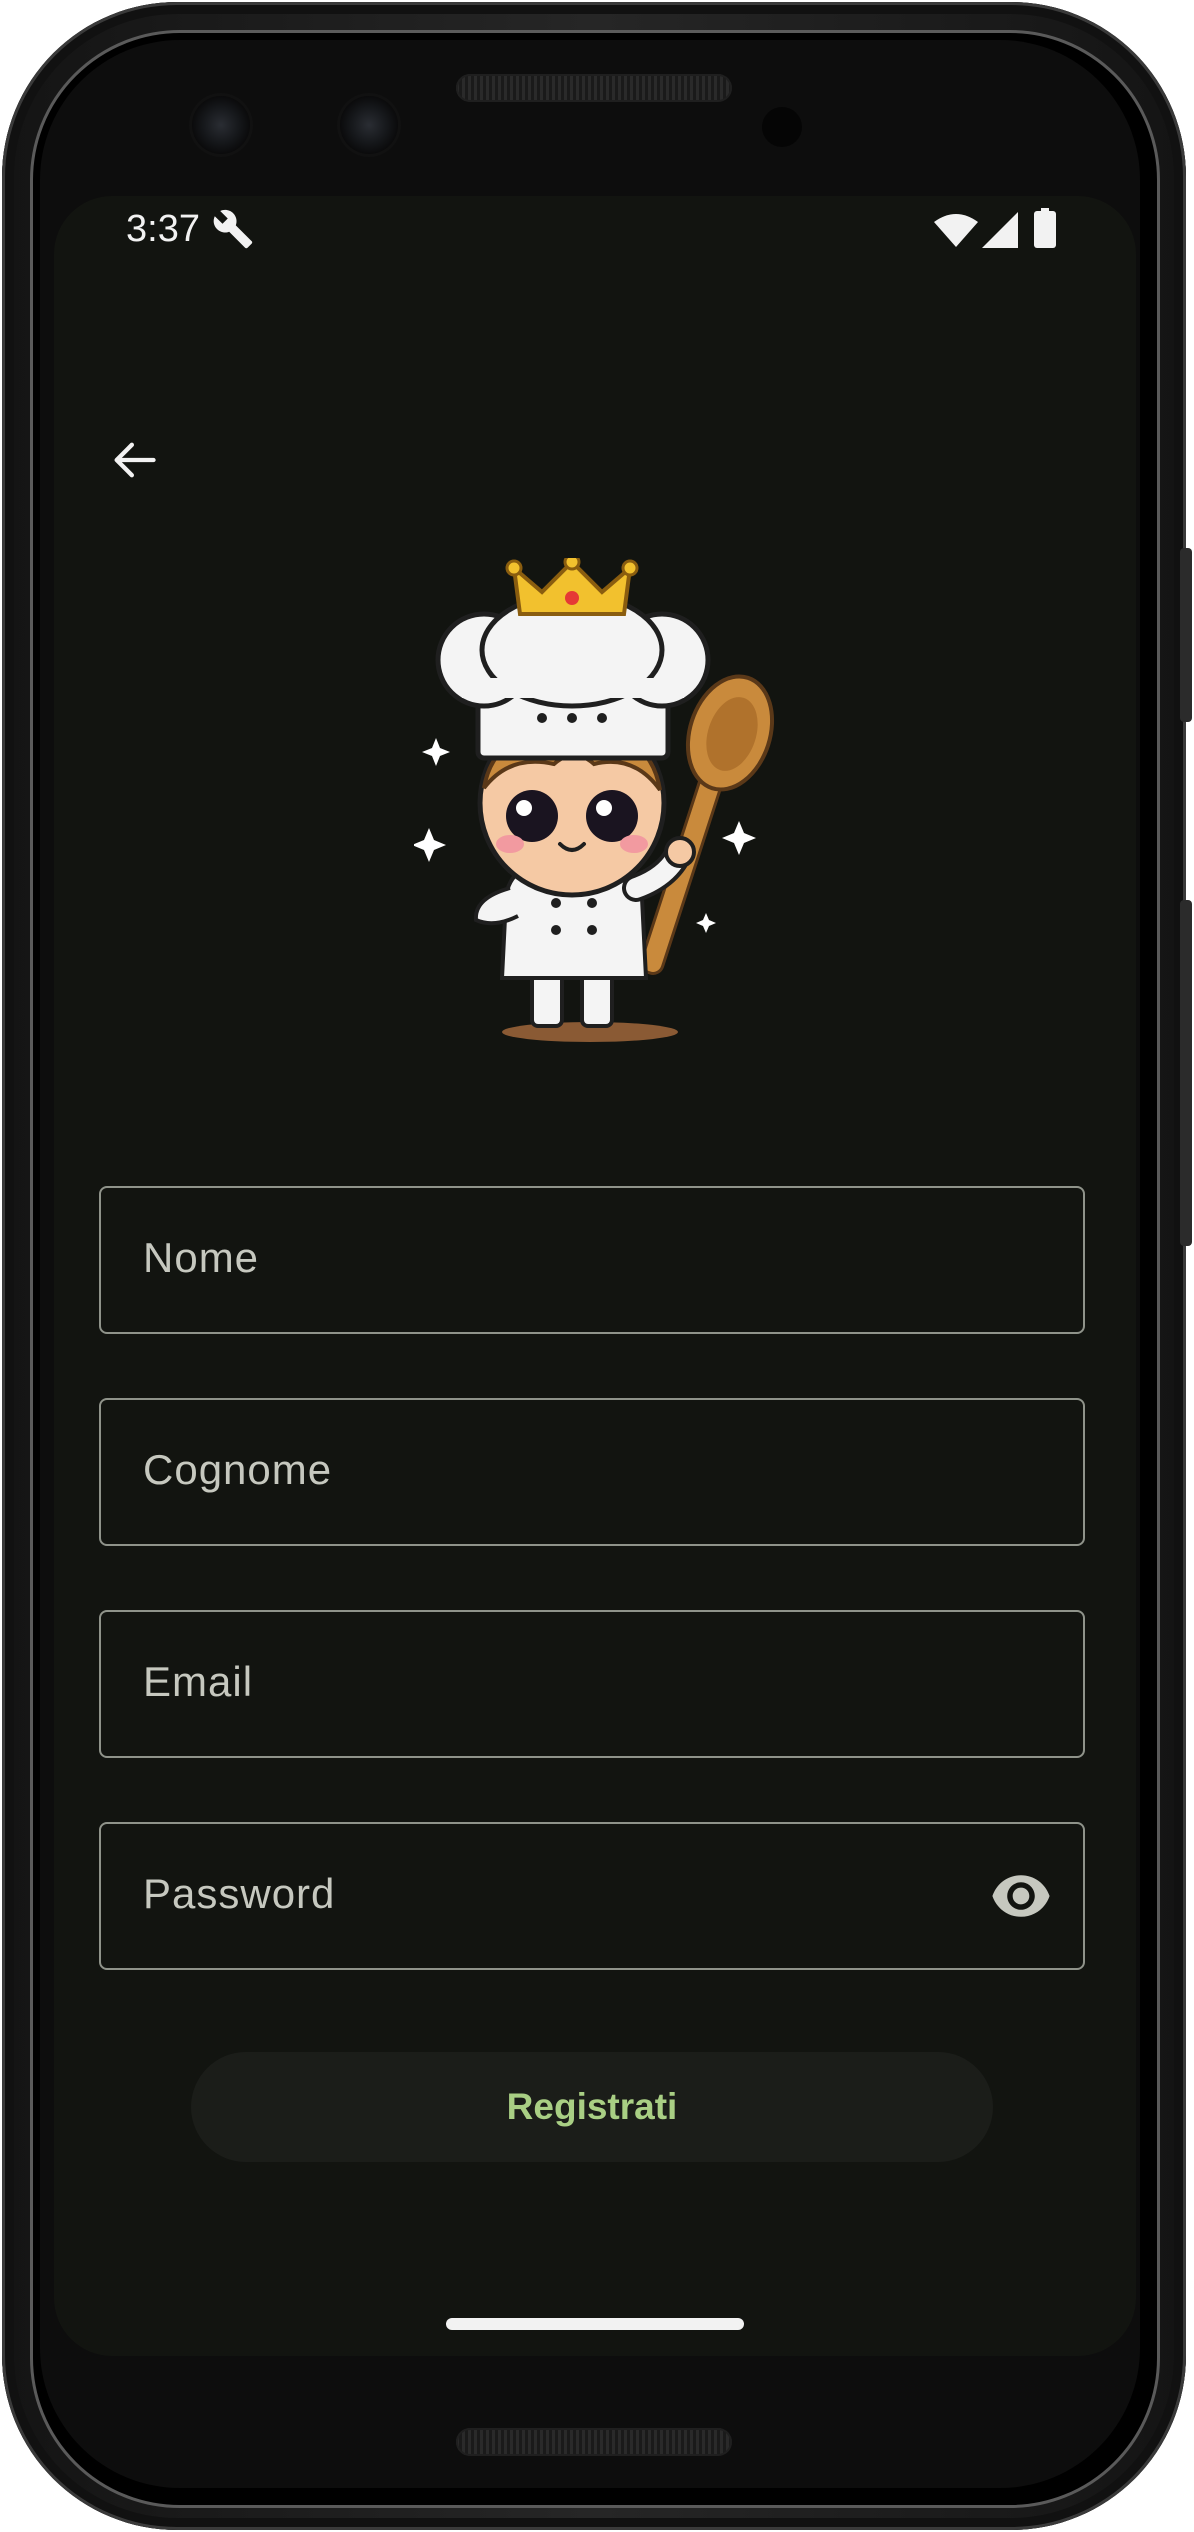  Describe the element at coordinates (238, 1469) in the screenshot. I see `cognome-field-label: Cognome` at that location.